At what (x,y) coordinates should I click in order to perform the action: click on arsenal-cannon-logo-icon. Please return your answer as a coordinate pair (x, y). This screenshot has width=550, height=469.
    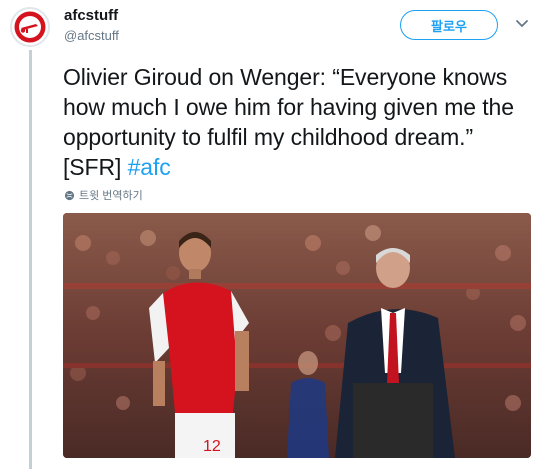
    Looking at the image, I should click on (30, 27).